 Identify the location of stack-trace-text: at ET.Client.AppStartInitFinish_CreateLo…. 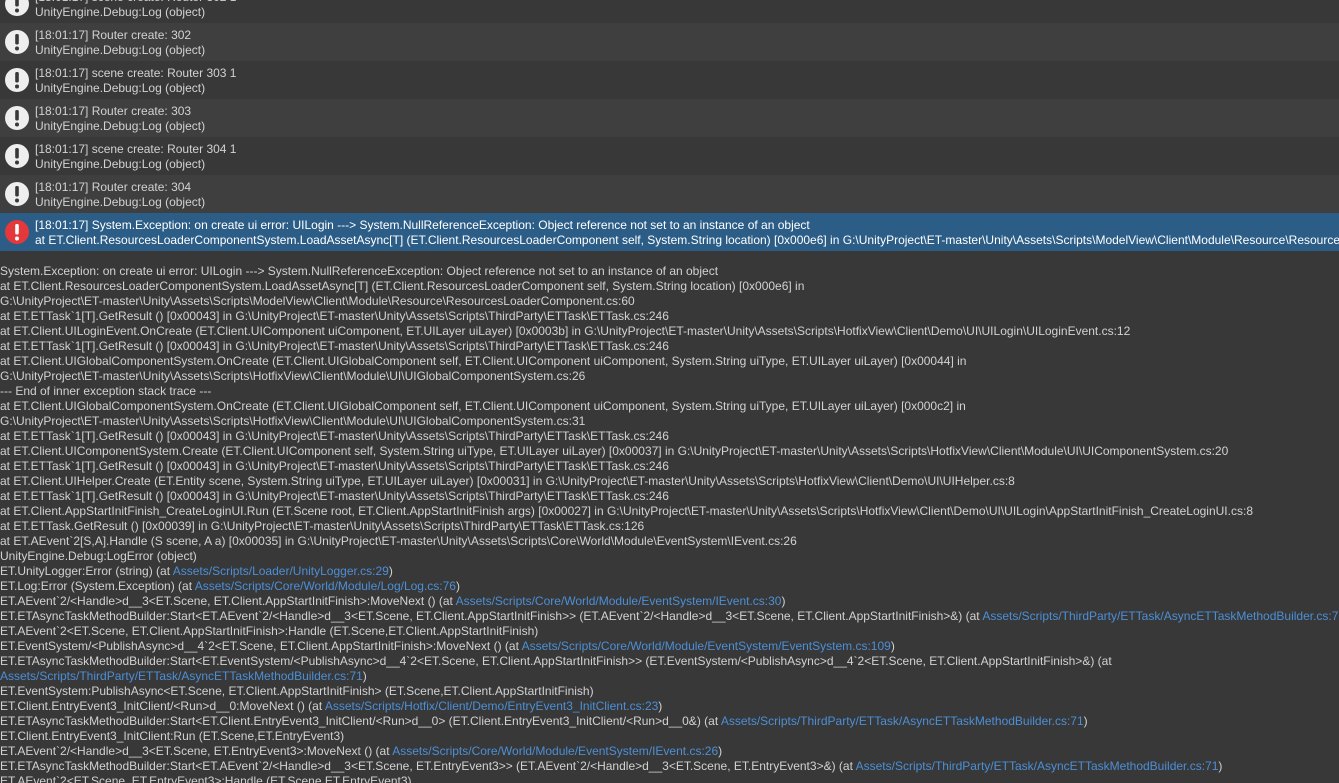
(626, 511).